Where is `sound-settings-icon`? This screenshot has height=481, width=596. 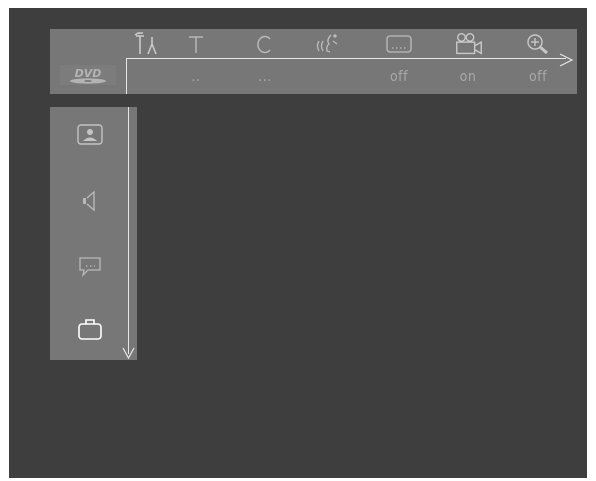 sound-settings-icon is located at coordinates (90, 201).